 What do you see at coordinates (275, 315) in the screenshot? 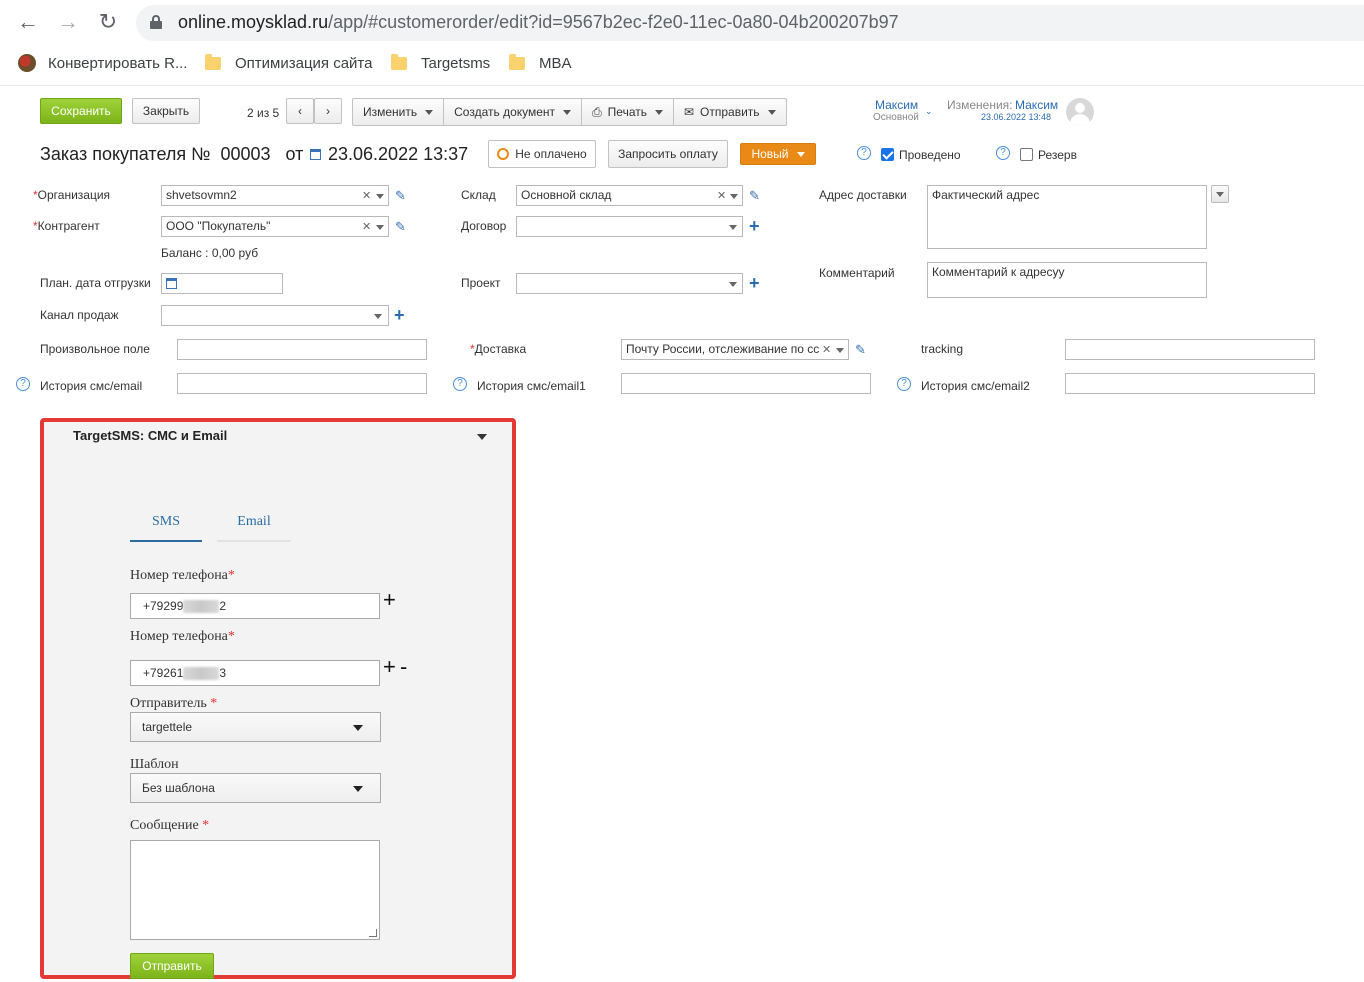
I see `sales-channel-select` at bounding box center [275, 315].